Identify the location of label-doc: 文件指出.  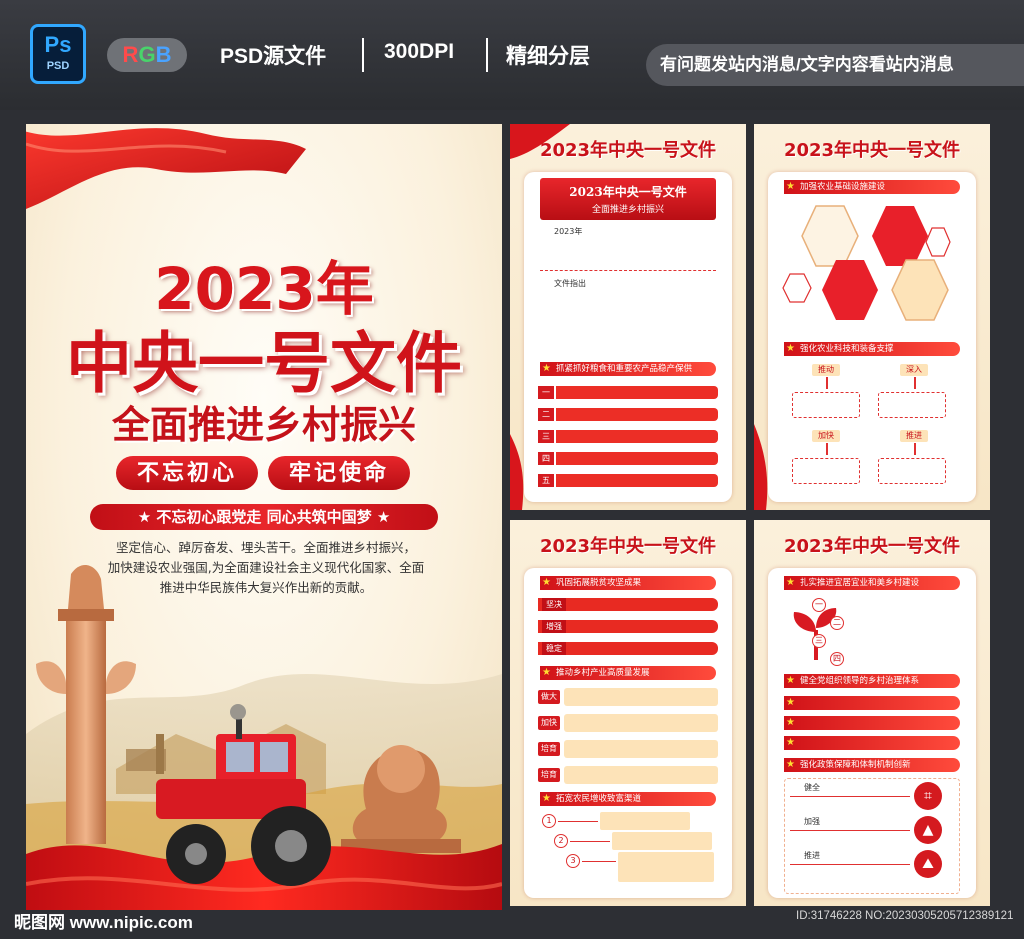
(570, 283).